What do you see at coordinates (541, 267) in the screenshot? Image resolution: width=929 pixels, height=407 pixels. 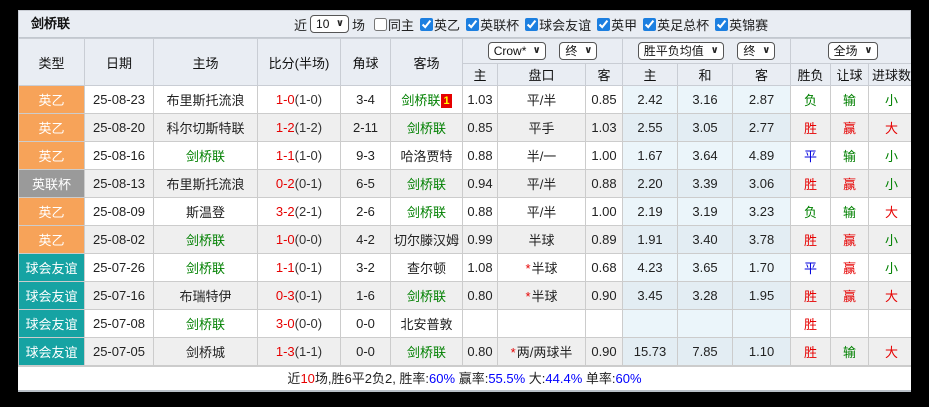 I see `handicap-line-cell: *半球` at bounding box center [541, 267].